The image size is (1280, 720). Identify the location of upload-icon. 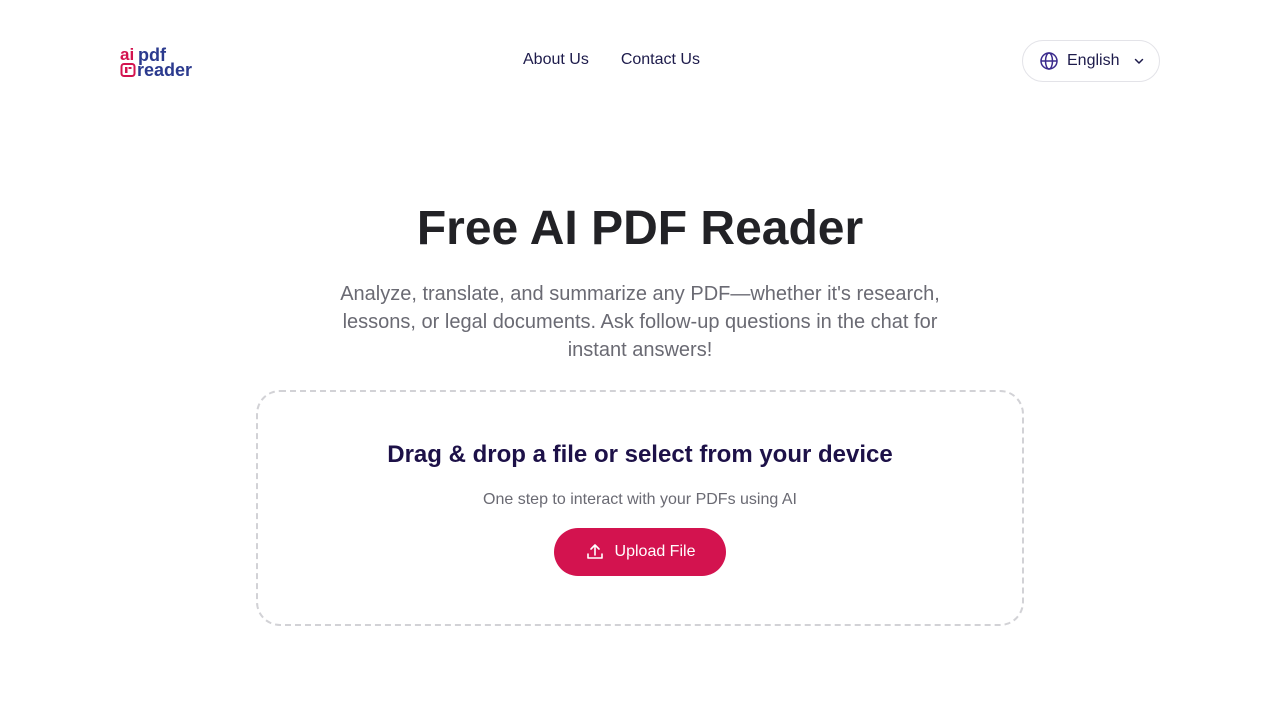
(594, 551).